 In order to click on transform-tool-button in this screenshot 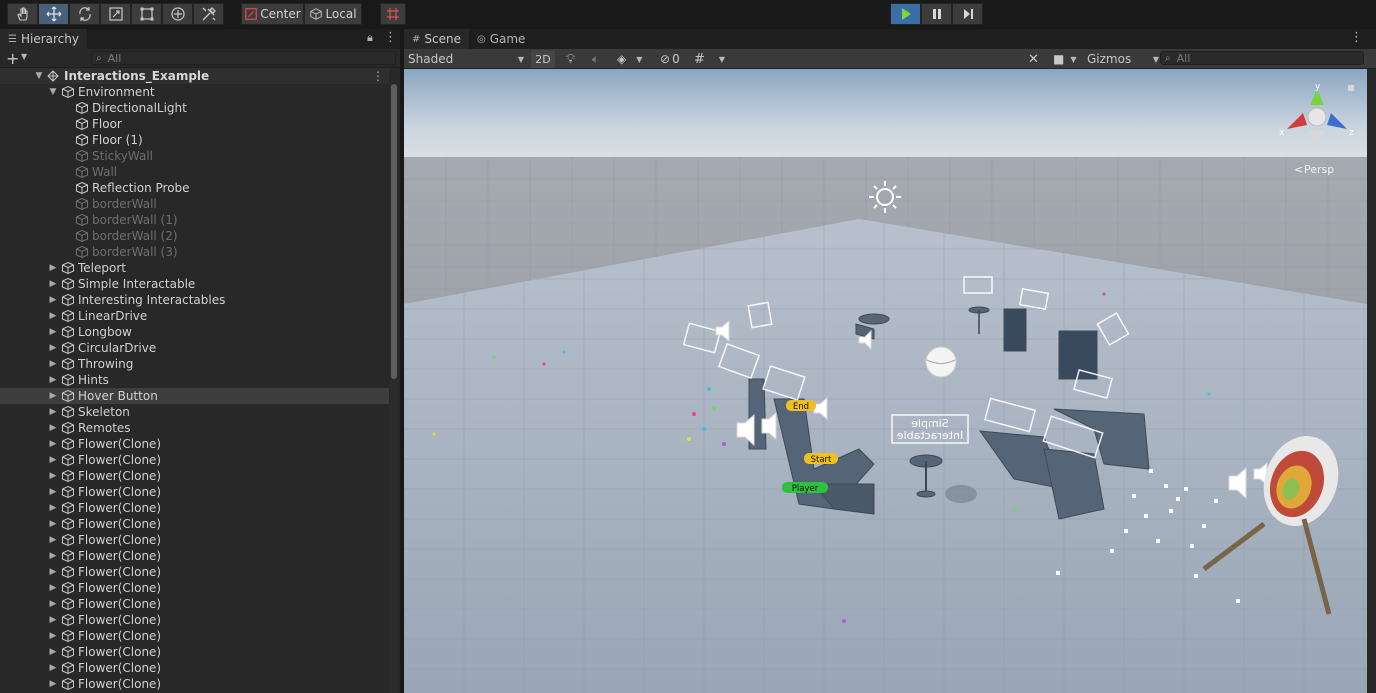, I will do `click(177, 14)`.